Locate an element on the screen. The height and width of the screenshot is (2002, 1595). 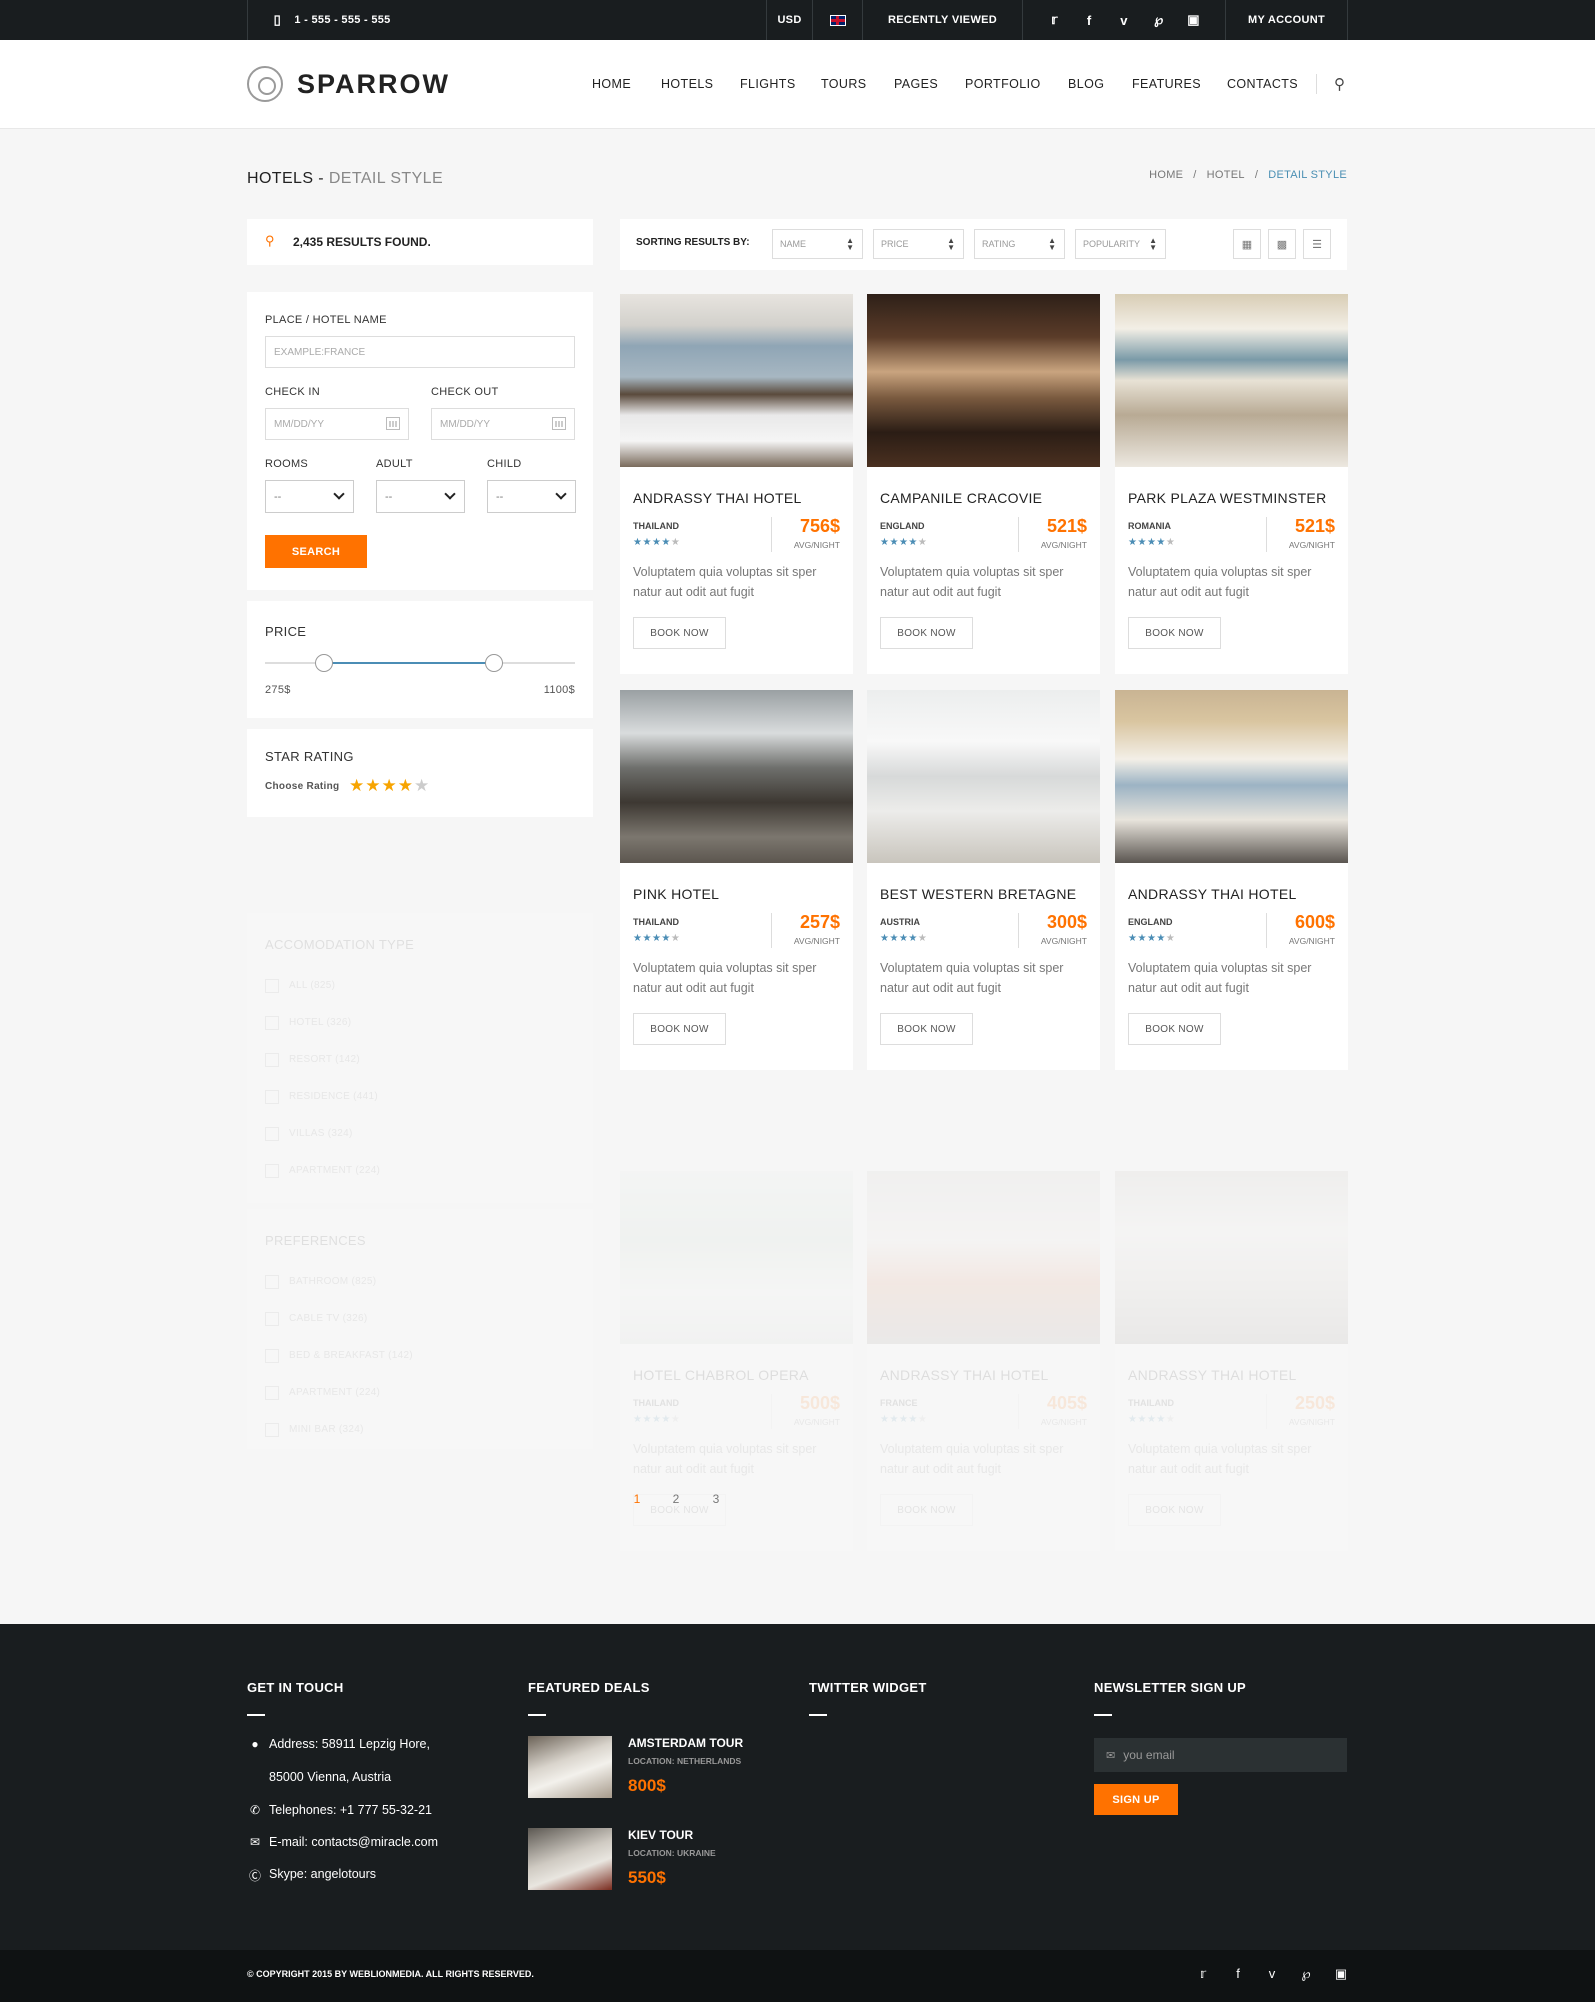
nav-flights: FLIGHTS is located at coordinates (768, 84).